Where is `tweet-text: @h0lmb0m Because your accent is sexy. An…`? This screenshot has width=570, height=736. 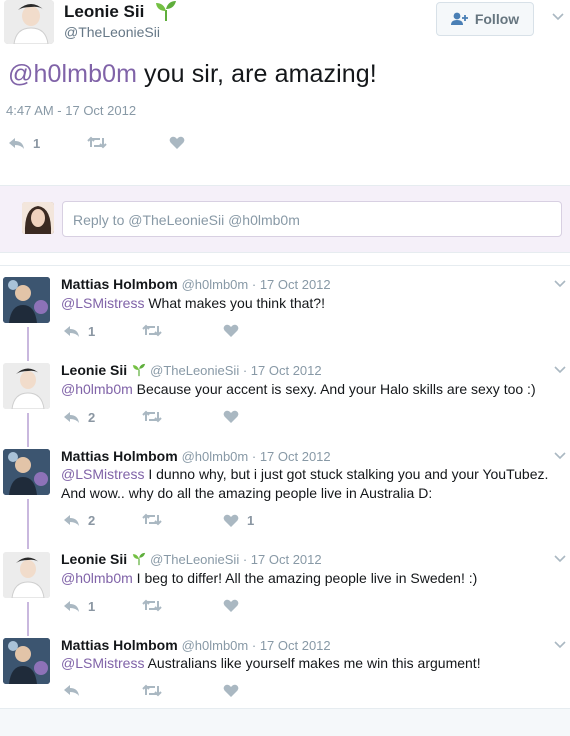
tweet-text: @h0lmb0m Because your accent is sexy. An… is located at coordinates (298, 389).